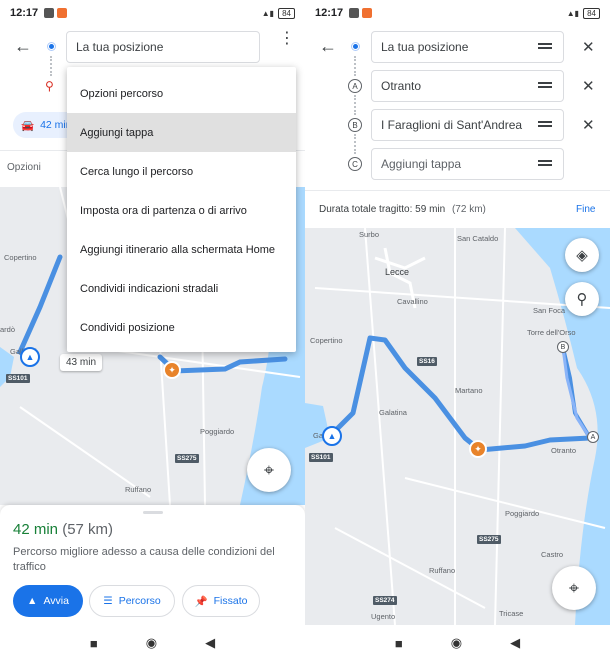  I want to click on stop-b-field: I Faraglioni di Sant'Andrea, so click(467, 125).